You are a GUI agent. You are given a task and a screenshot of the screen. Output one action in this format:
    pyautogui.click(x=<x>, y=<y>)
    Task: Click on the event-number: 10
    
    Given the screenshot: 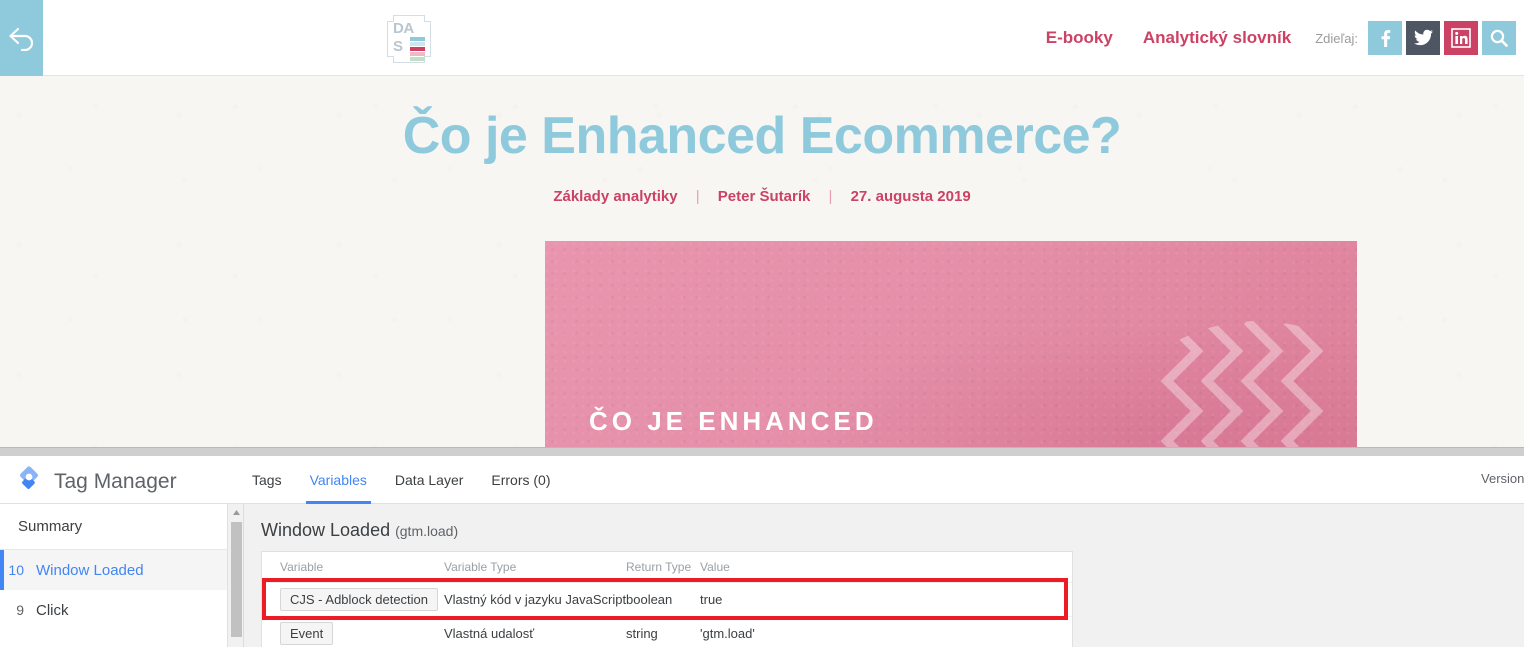 What is the action you would take?
    pyautogui.click(x=16, y=570)
    